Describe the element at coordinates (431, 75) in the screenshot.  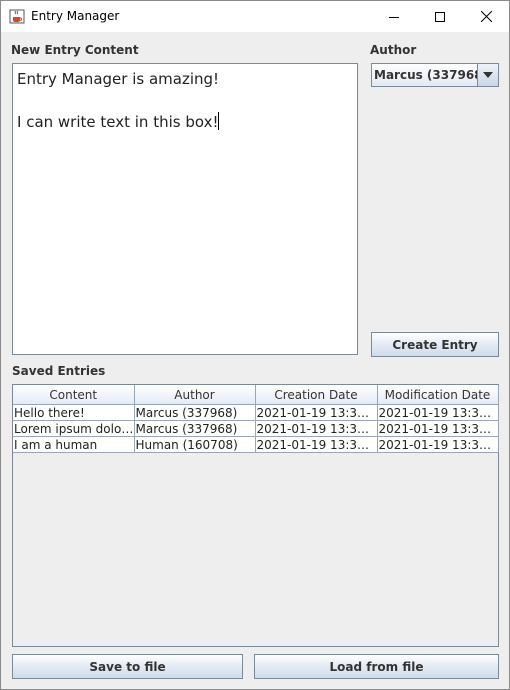
I see `author-selected-value: Marcus (337968)` at that location.